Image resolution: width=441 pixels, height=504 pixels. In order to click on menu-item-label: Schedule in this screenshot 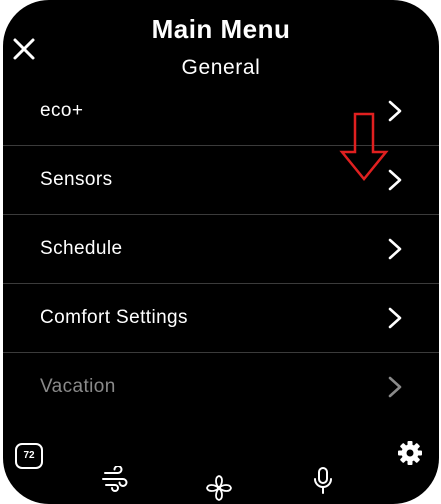, I will do `click(81, 248)`.